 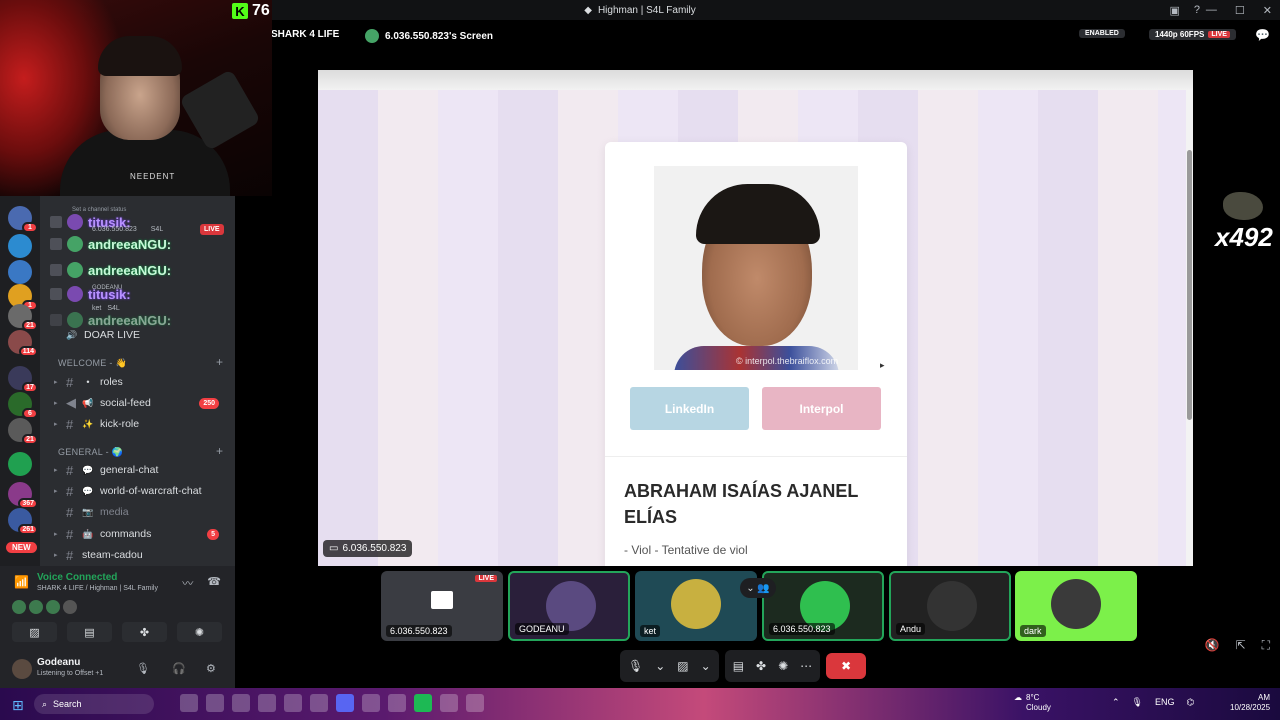 What do you see at coordinates (141, 424) in the screenshot?
I see `channel-kick-role: ▸ # ✨ kick-role` at bounding box center [141, 424].